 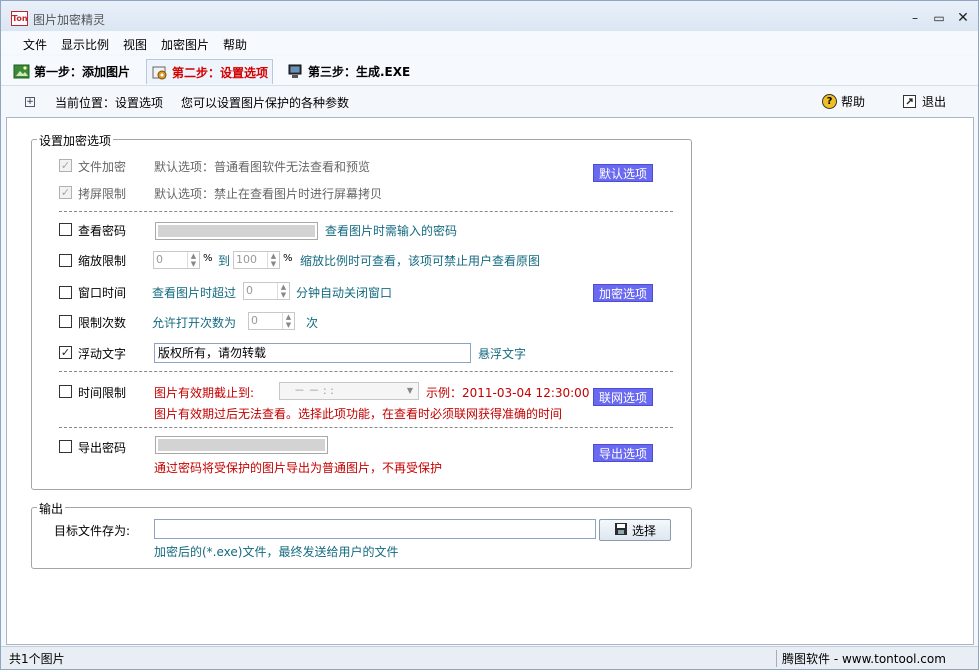 I want to click on help-button: ? 帮助, so click(x=843, y=101).